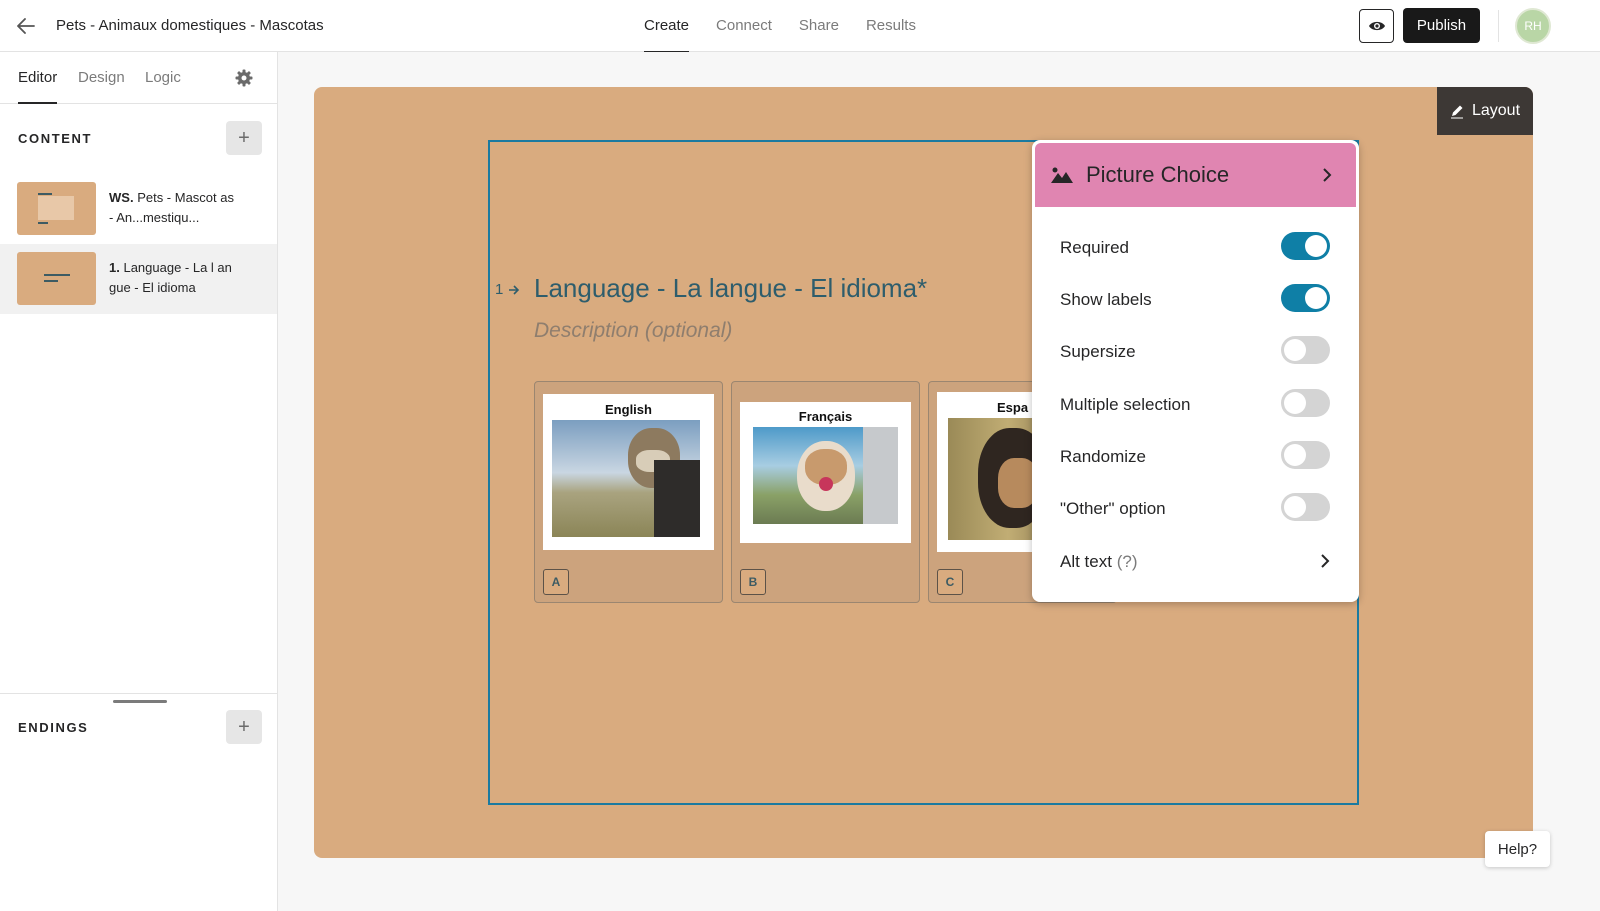 The height and width of the screenshot is (911, 1600). Describe the element at coordinates (1456, 112) in the screenshot. I see `pencil-icon` at that location.